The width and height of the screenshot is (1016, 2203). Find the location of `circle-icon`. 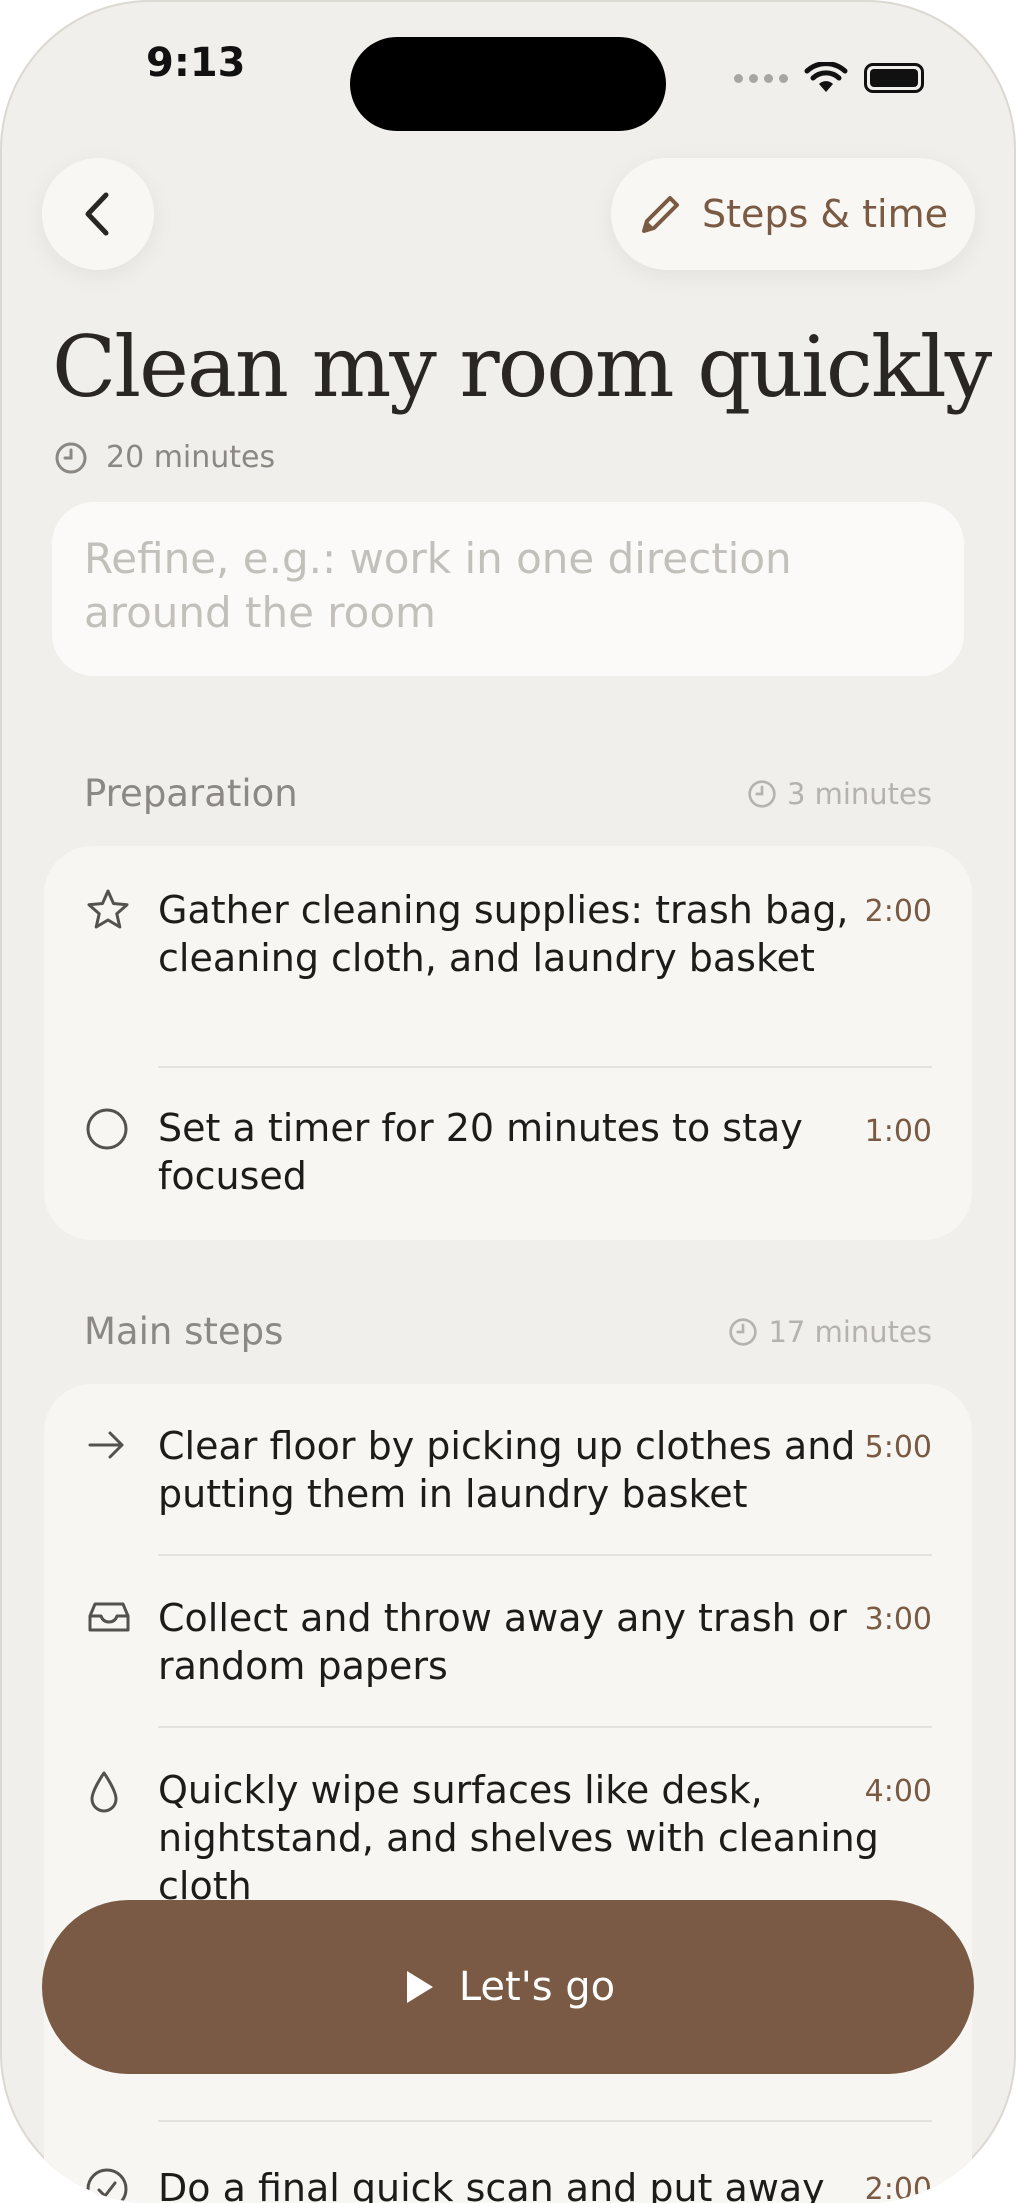

circle-icon is located at coordinates (107, 1129).